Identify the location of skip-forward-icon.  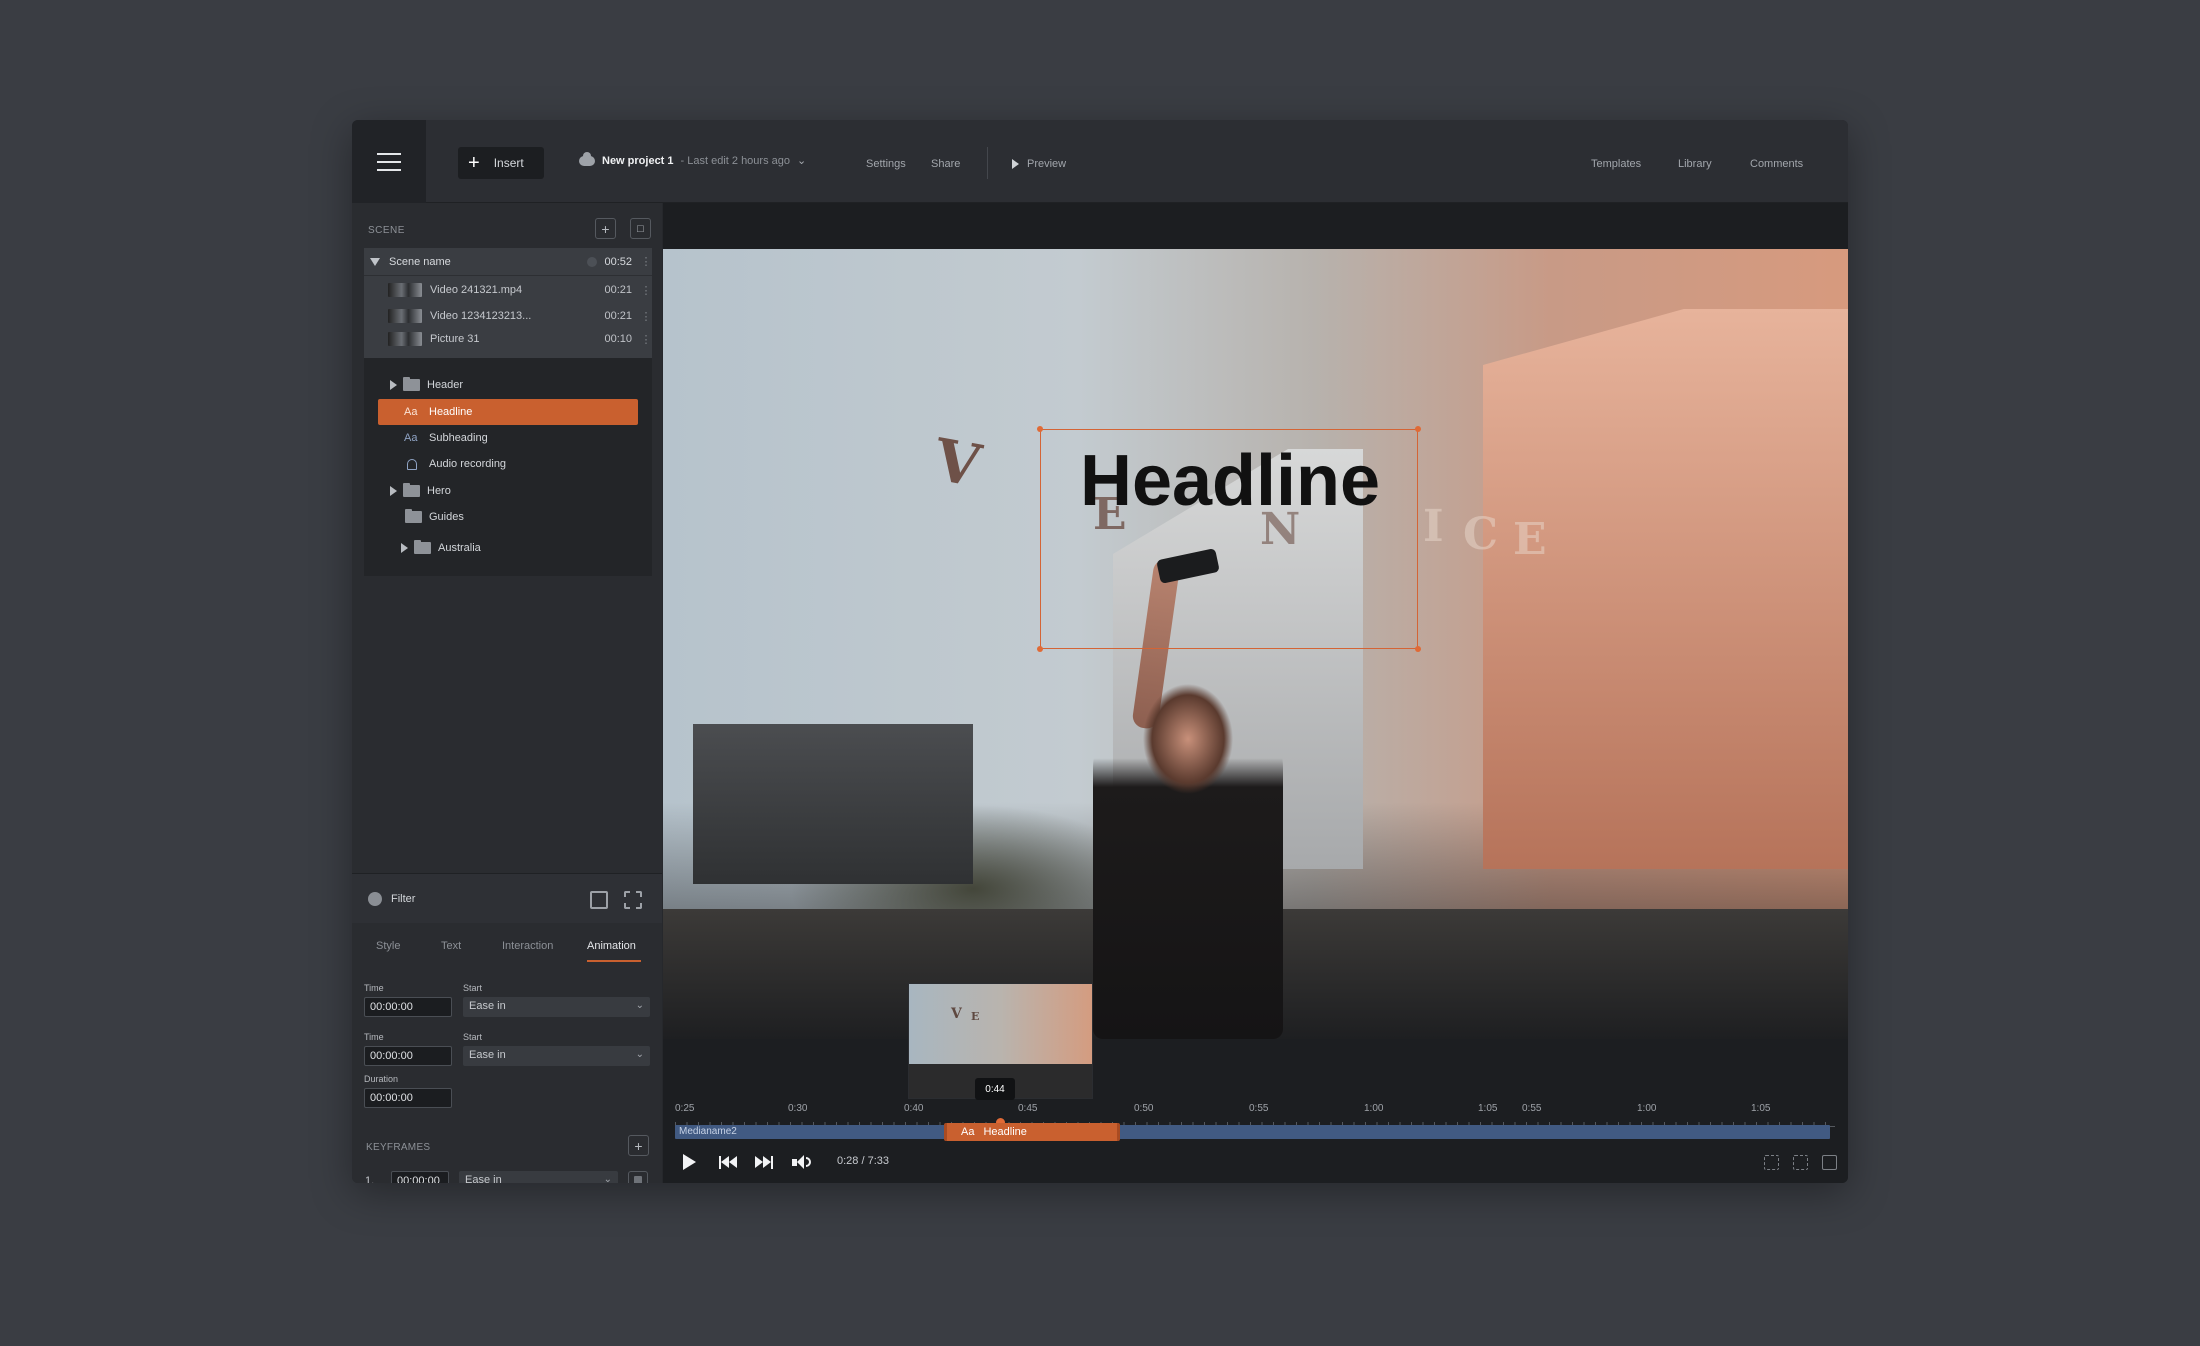
(764, 1162).